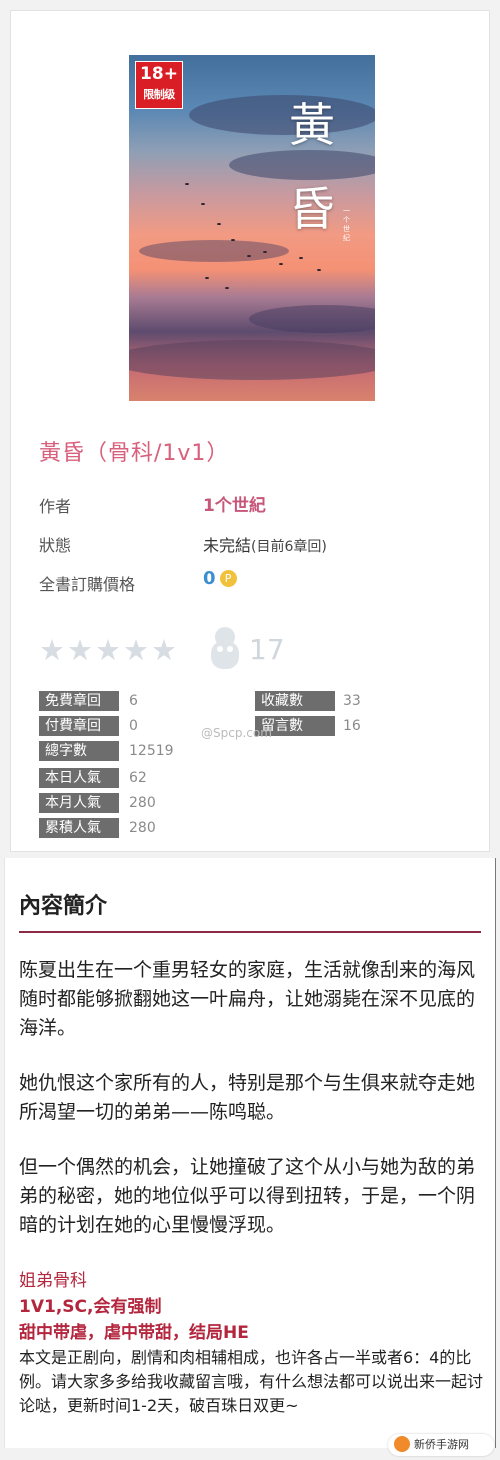 Image resolution: width=500 pixels, height=1460 pixels. Describe the element at coordinates (53, 1281) in the screenshot. I see `tag-line: 姐弟骨科` at that location.